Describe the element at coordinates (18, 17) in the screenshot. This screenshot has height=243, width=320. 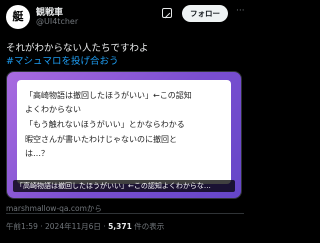
I see `avatar: 艇` at that location.